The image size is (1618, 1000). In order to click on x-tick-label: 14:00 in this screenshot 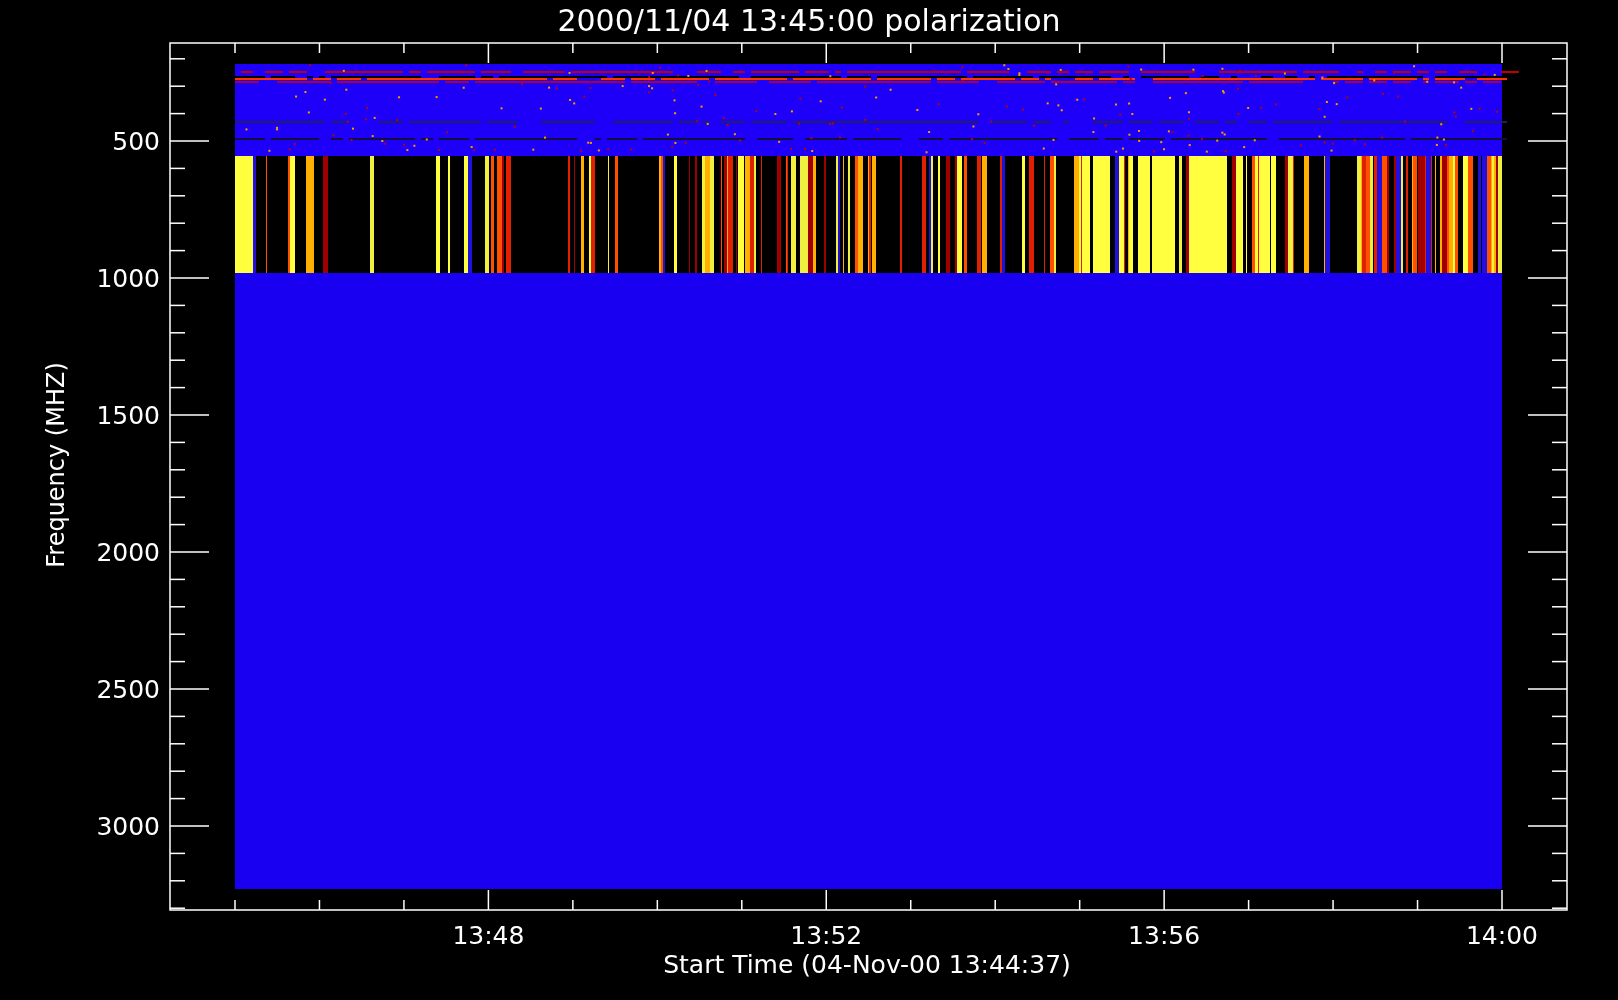, I will do `click(1502, 935)`.